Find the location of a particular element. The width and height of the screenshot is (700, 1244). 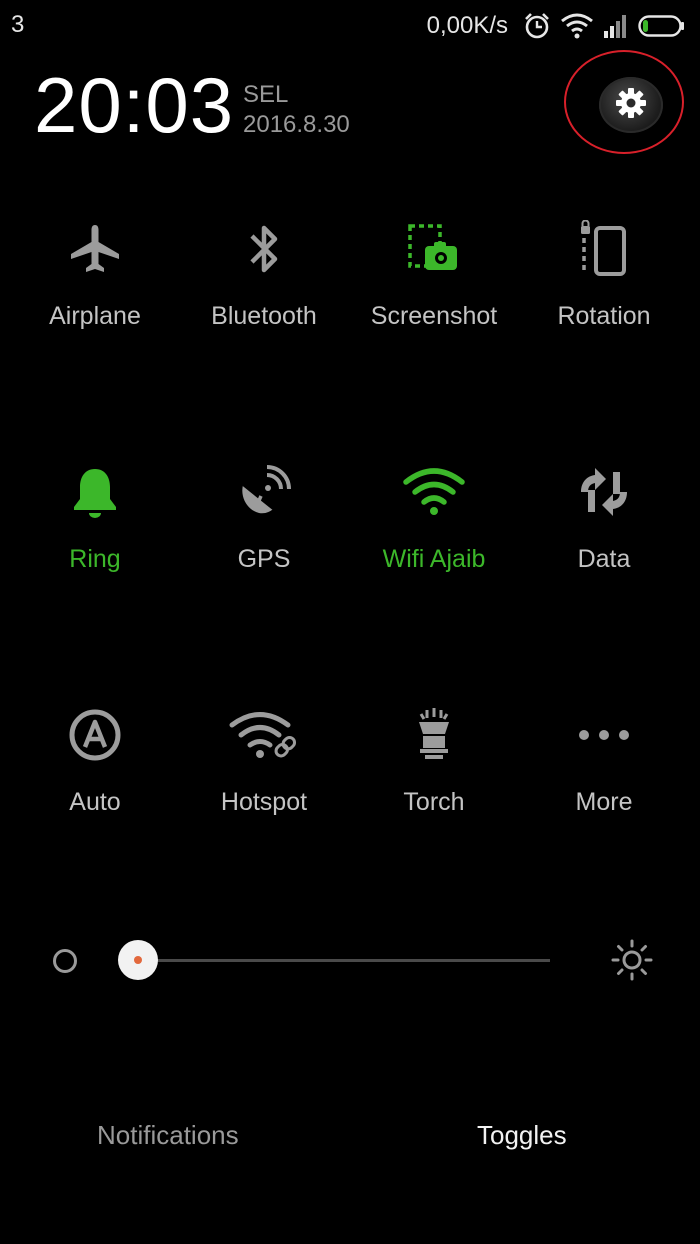

network-speed: 0,00K/s is located at coordinates (467, 25).